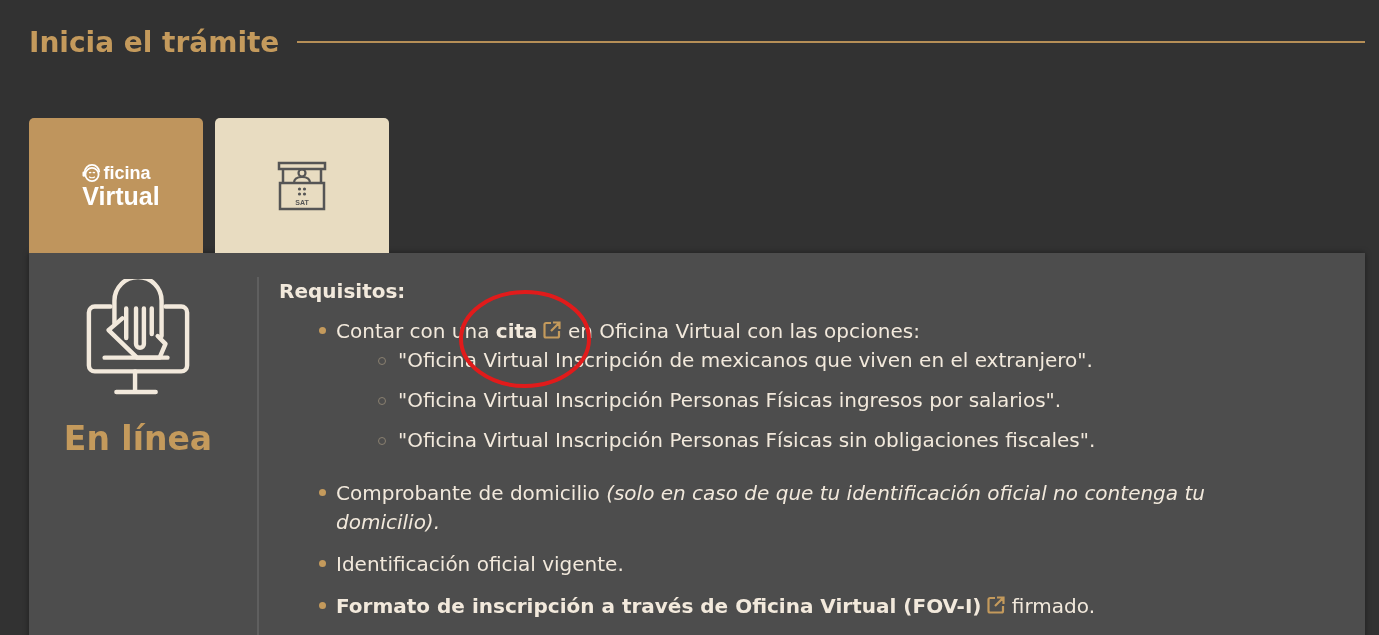 The image size is (1379, 635). Describe the element at coordinates (528, 331) in the screenshot. I see `link: cita` at that location.